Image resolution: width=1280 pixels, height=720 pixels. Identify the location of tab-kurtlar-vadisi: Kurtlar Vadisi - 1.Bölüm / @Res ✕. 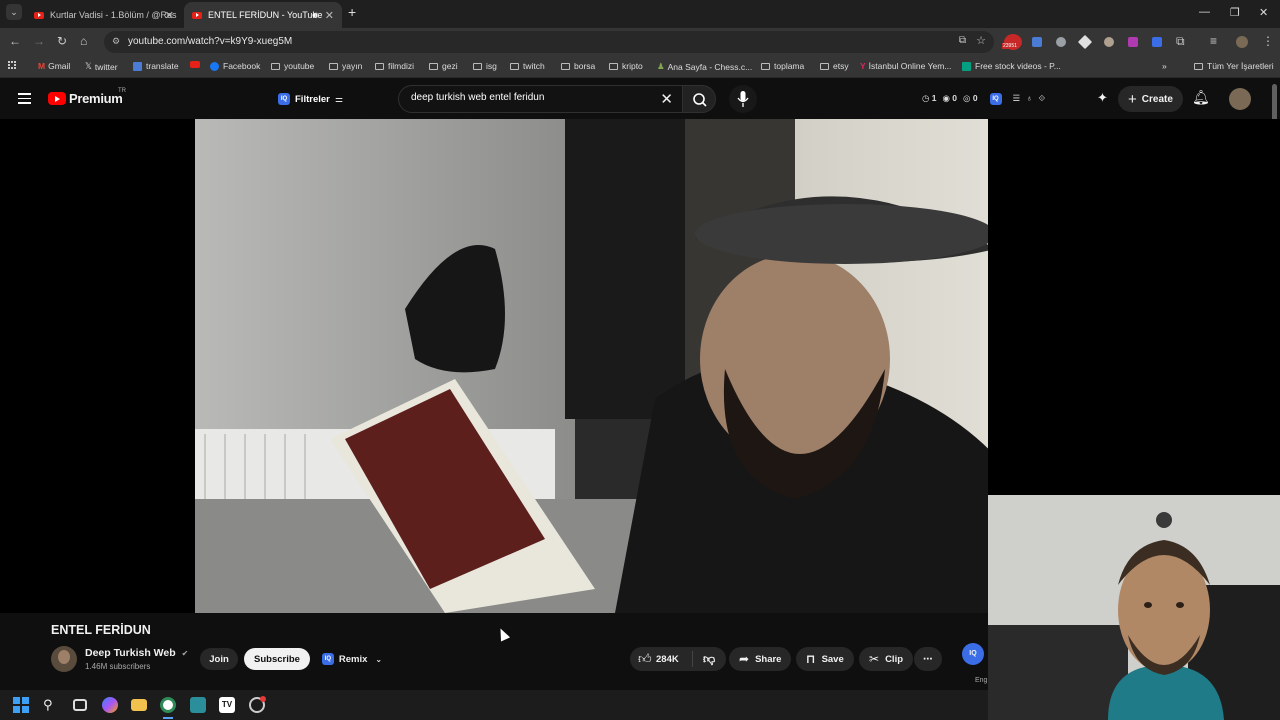
(104, 15).